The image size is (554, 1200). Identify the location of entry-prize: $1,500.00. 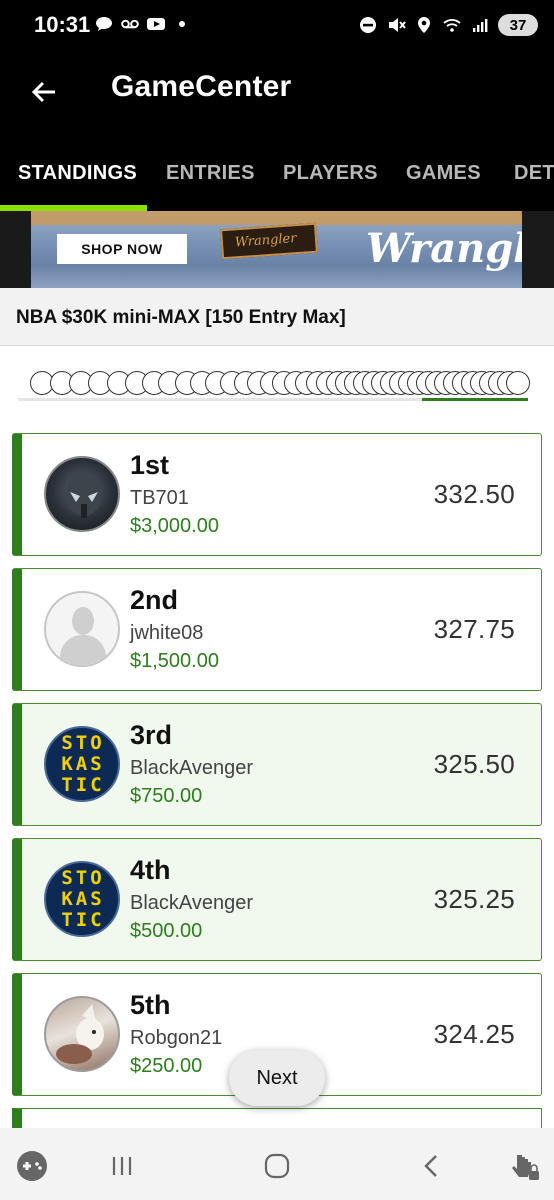
(174, 661).